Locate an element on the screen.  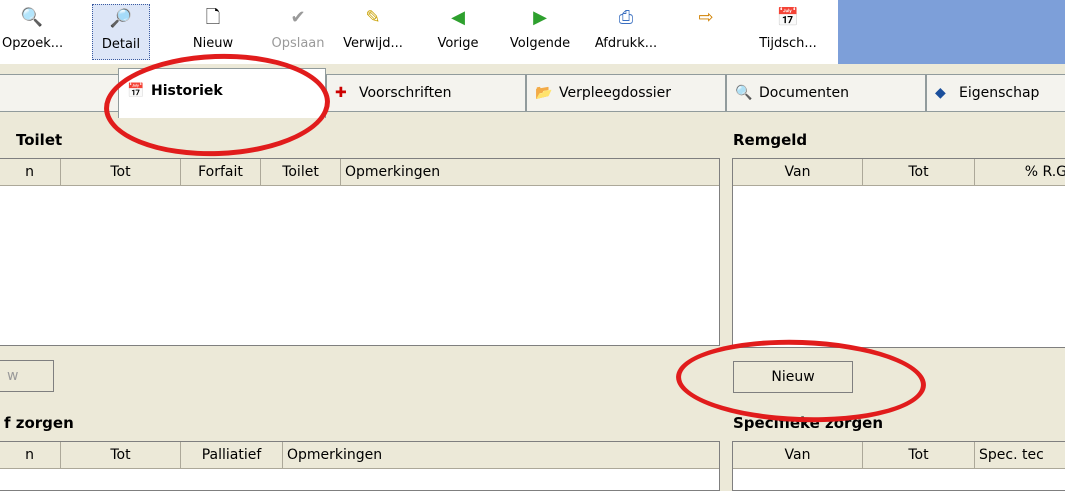
tab-verpleegdossier: 📂 Verpleegdossier is located at coordinates (626, 93).